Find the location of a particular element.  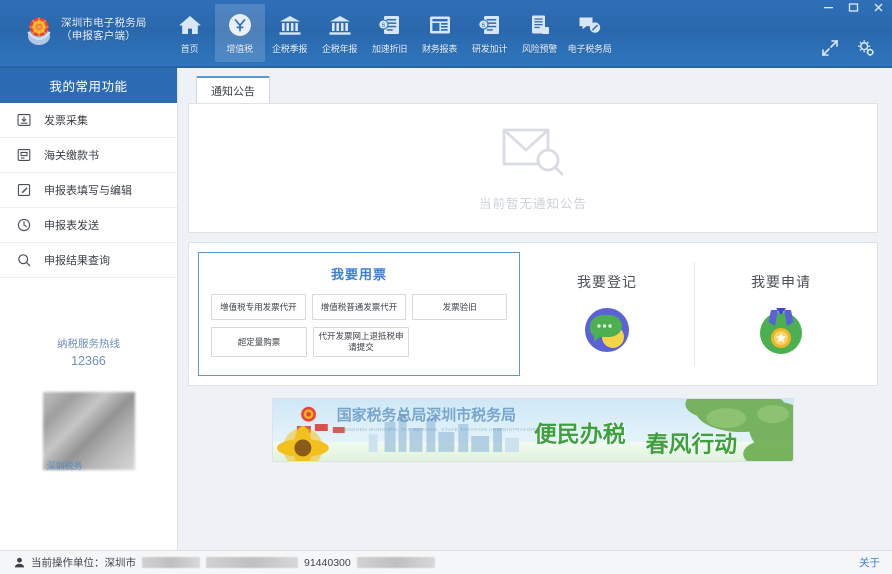

apply-tile: 我要申请 is located at coordinates (781, 314).